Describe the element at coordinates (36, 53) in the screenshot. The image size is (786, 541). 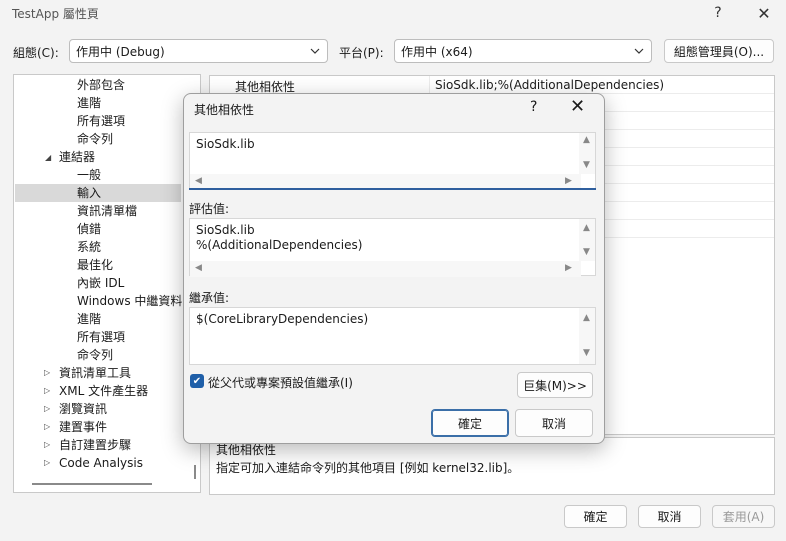
I see `config-label: 組態(C):` at that location.